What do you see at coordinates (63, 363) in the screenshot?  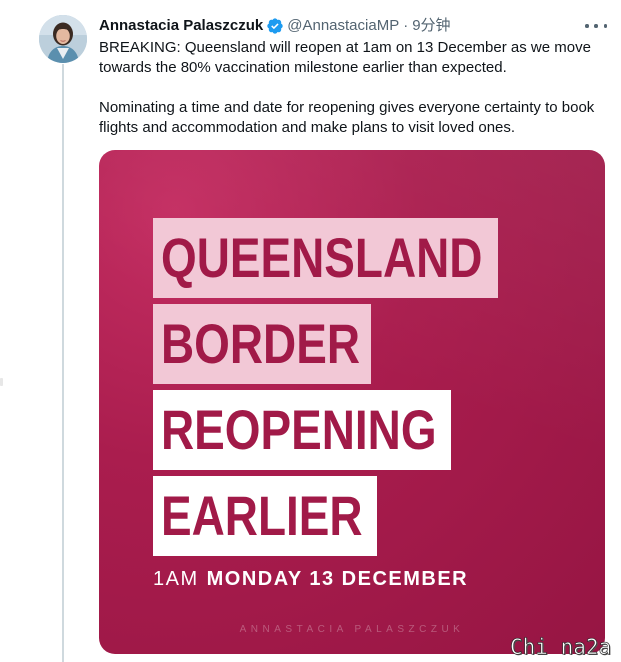 I see `thread-line` at bounding box center [63, 363].